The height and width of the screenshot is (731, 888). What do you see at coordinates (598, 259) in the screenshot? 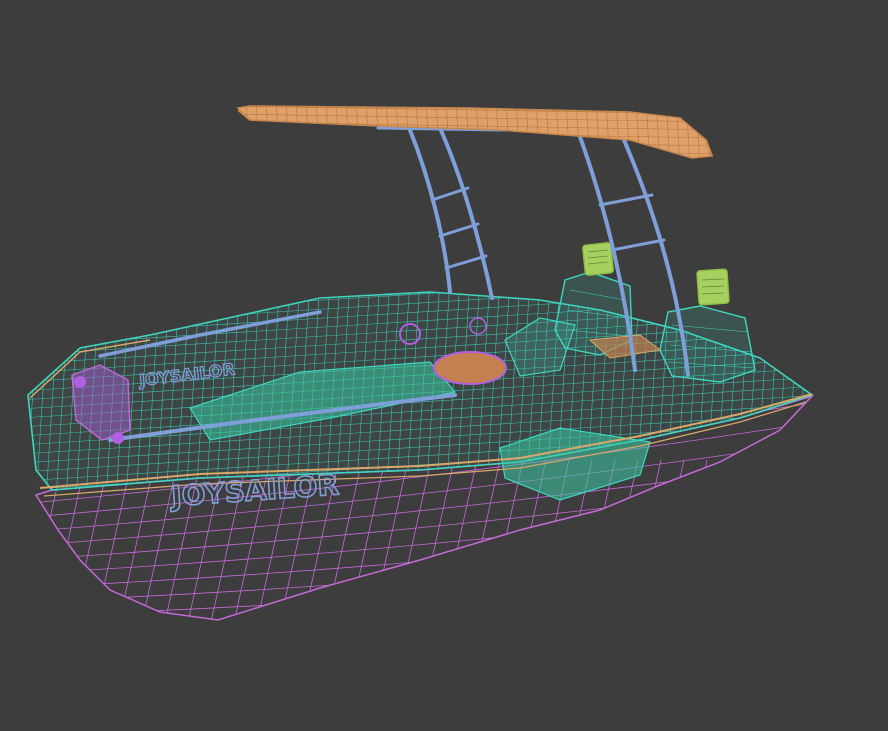
I see `fishfinder-left` at bounding box center [598, 259].